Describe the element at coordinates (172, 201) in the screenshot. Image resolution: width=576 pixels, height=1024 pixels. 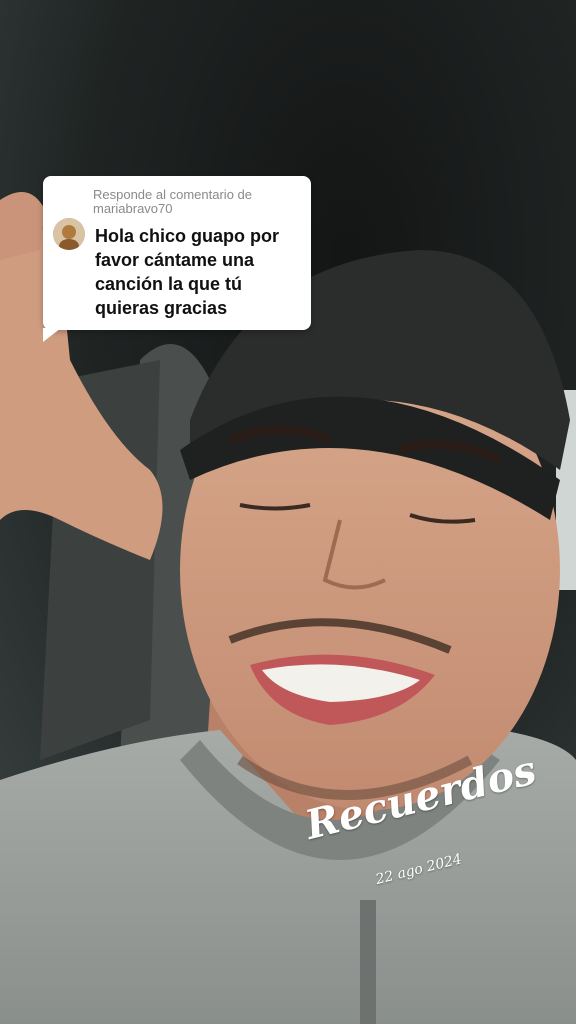
I see `reply-header-label: Responde al comentario de mariabravo70` at that location.